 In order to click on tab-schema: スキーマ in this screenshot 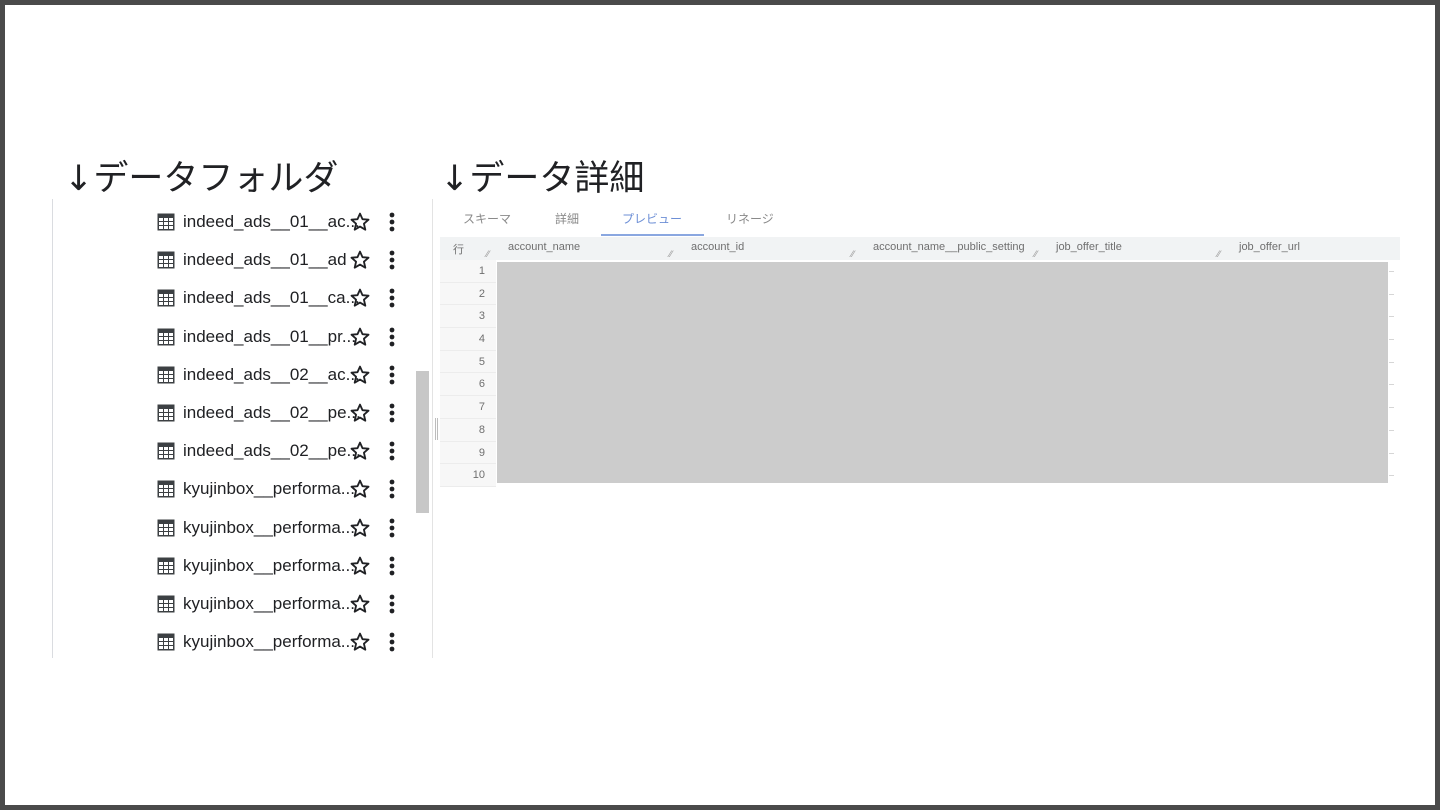, I will do `click(487, 218)`.